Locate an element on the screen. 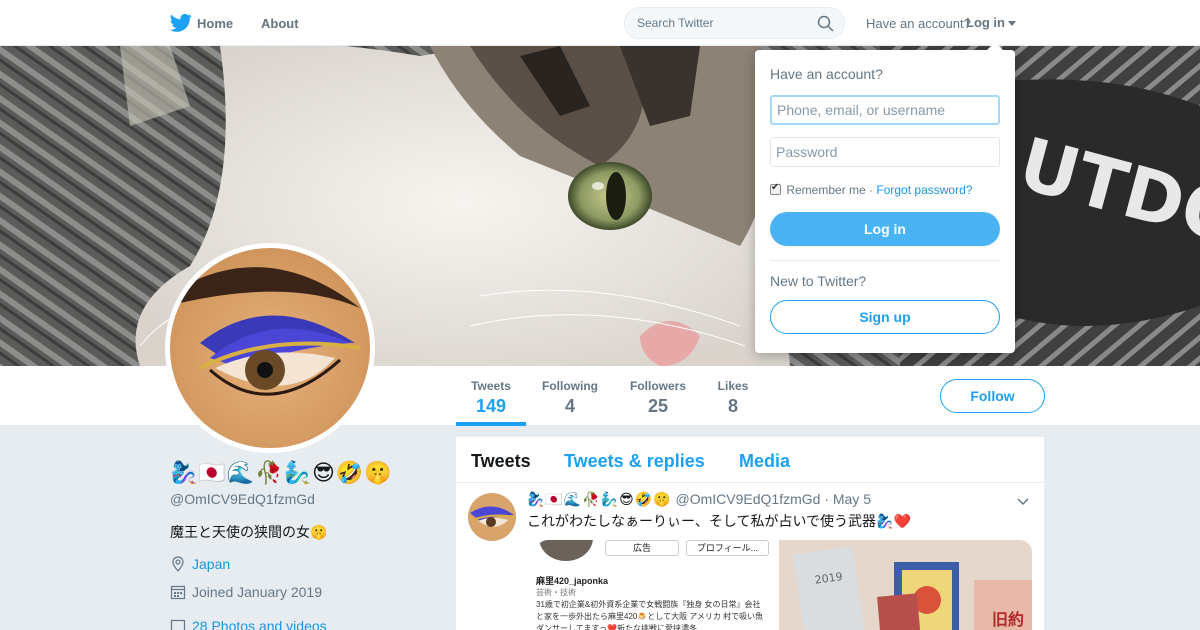 This screenshot has height=630, width=1200. timeline-tabs: Tweets Tweets & replies Media is located at coordinates (750, 460).